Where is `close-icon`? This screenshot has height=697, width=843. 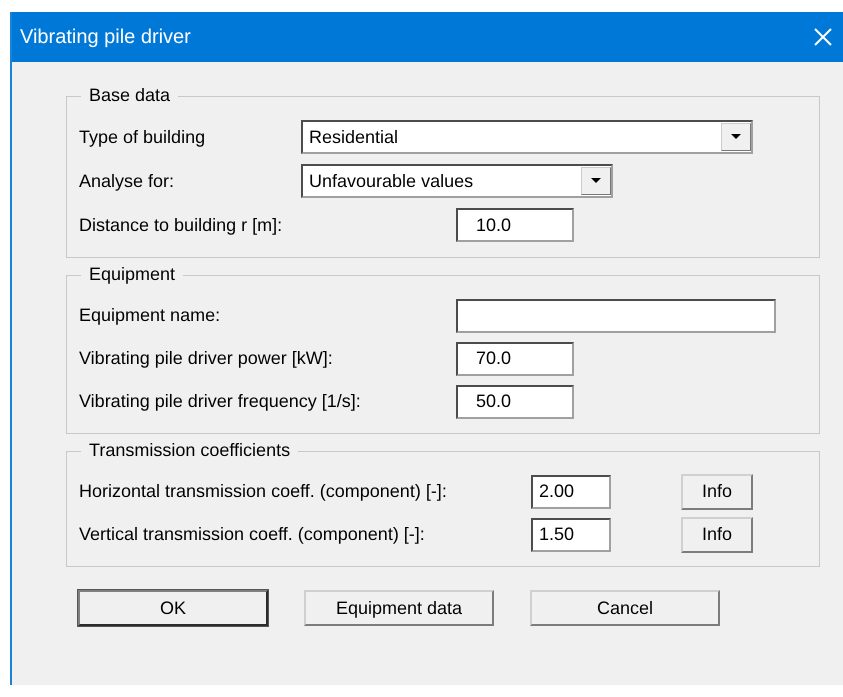 close-icon is located at coordinates (823, 37).